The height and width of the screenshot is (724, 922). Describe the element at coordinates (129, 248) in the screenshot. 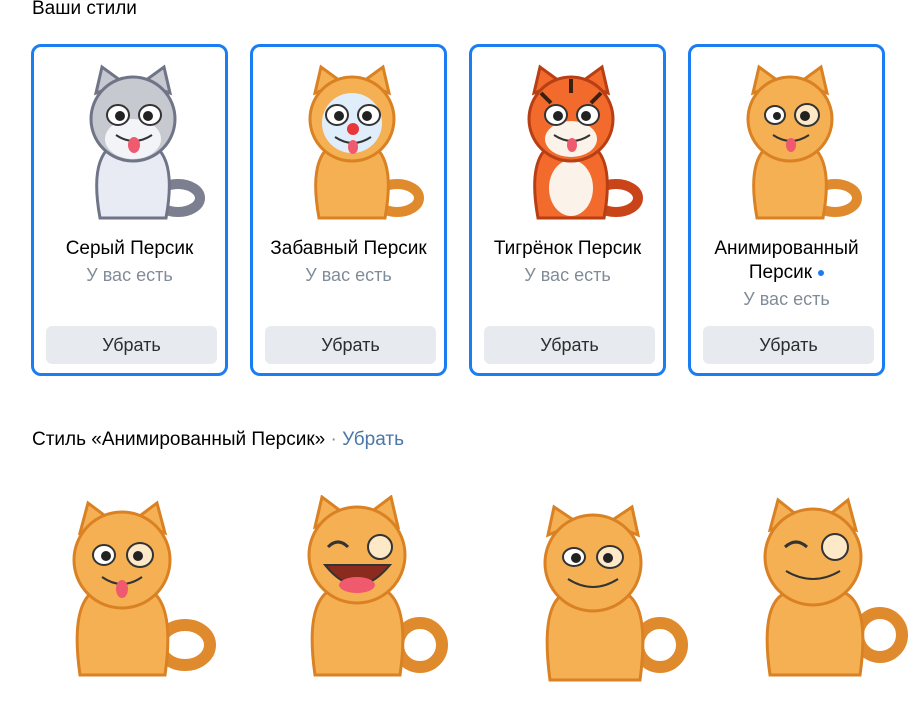

I see `card-title: Серый Персик` at that location.